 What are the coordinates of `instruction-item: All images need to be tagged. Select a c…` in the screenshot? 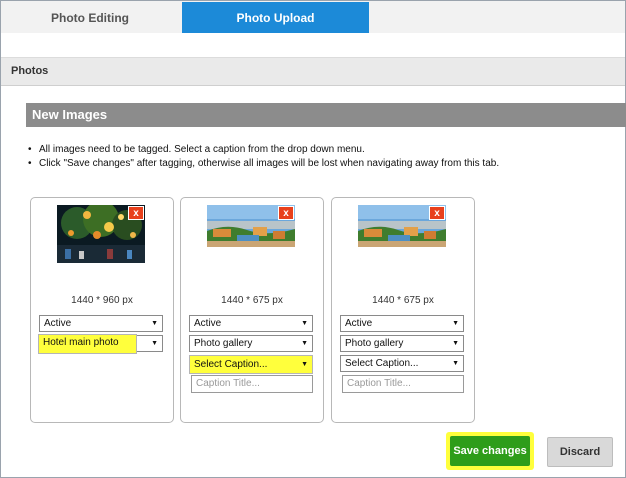 It's located at (326, 150).